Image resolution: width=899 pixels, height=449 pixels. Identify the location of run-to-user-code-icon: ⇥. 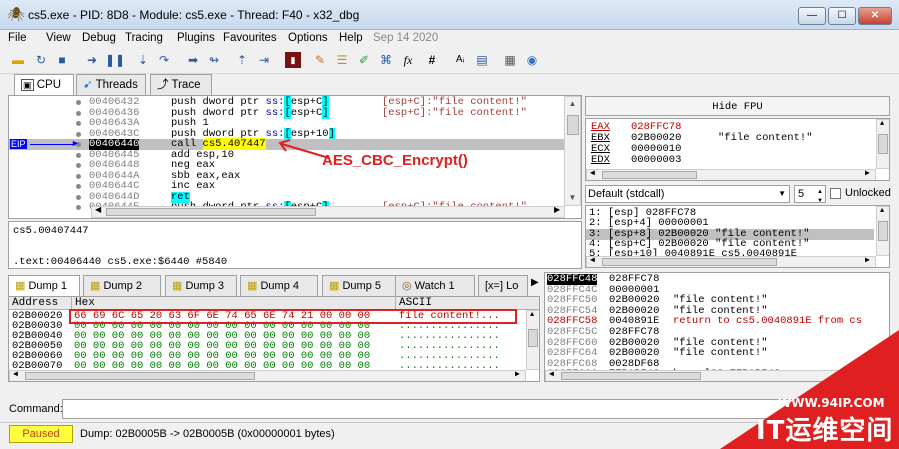
(264, 60).